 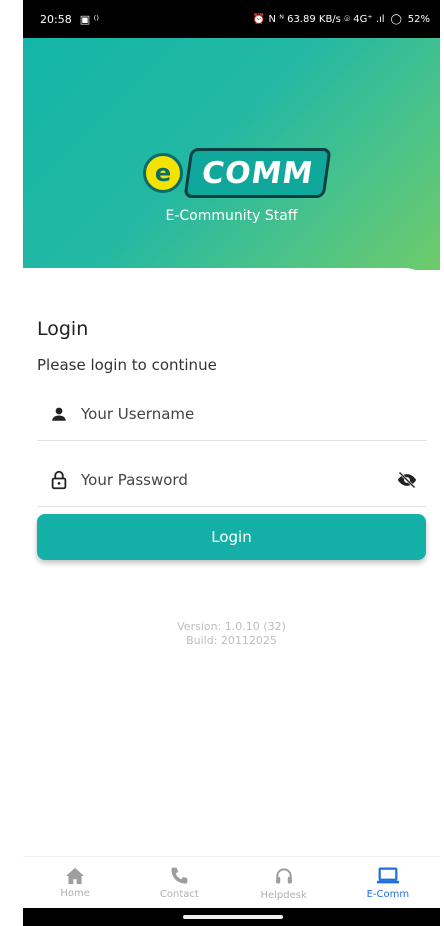 I want to click on battery-icon: ◯, so click(x=396, y=19).